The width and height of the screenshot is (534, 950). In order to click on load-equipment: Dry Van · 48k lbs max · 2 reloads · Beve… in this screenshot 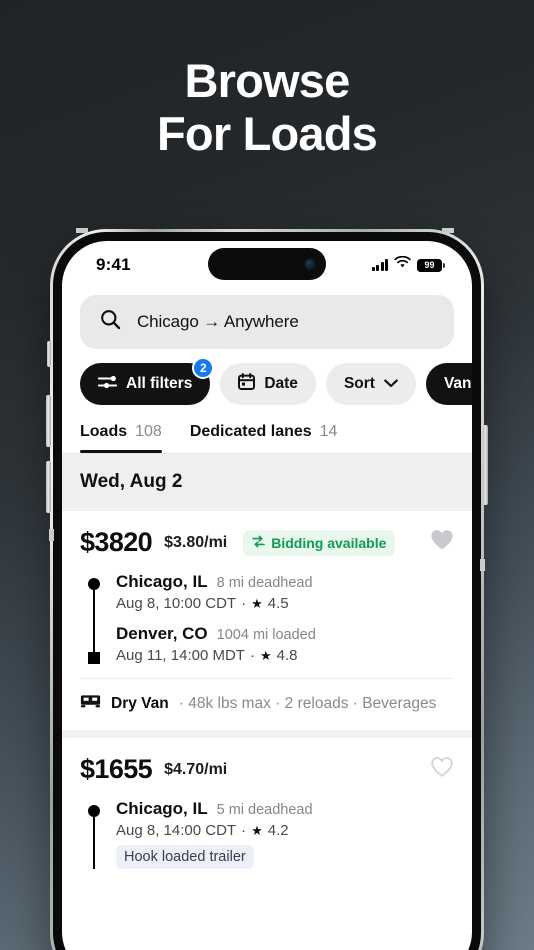, I will do `click(267, 704)`.